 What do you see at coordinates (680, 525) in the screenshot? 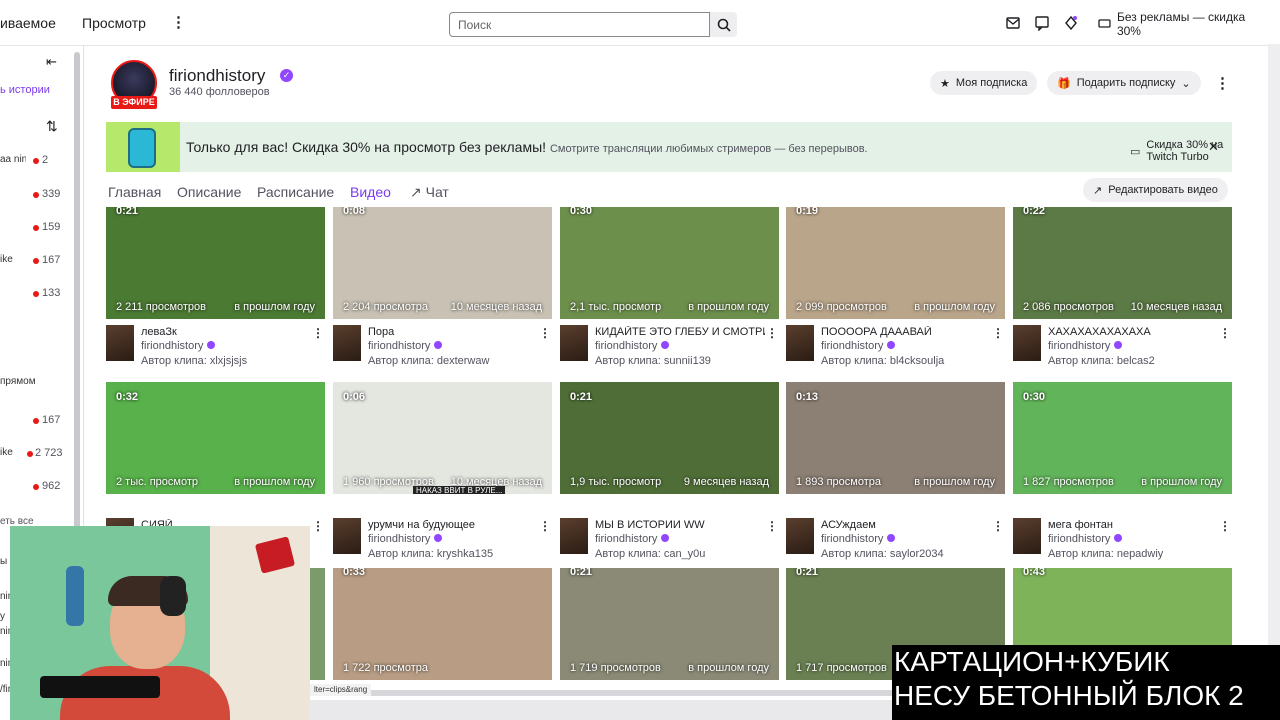
I see `clip-title: МЫ В ИСТОРИИ WW` at bounding box center [680, 525].